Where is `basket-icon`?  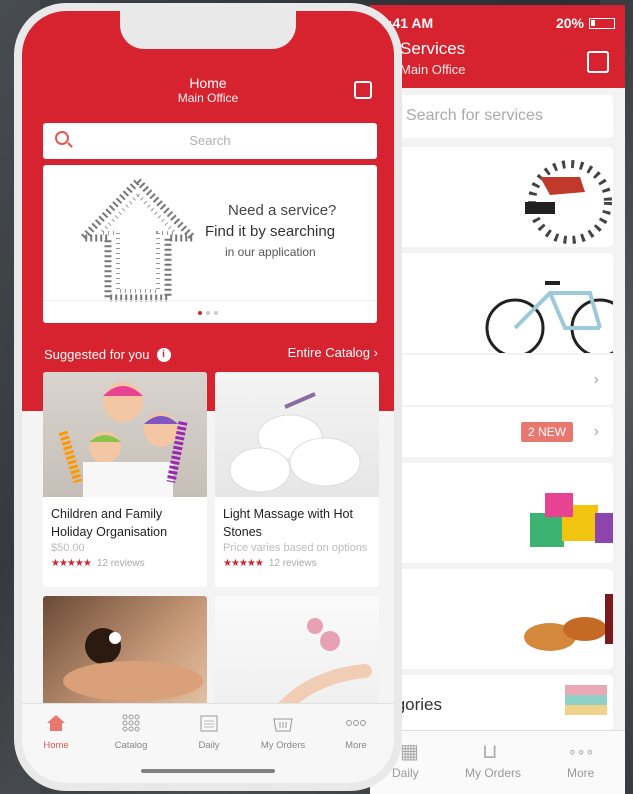 basket-icon is located at coordinates (283, 724).